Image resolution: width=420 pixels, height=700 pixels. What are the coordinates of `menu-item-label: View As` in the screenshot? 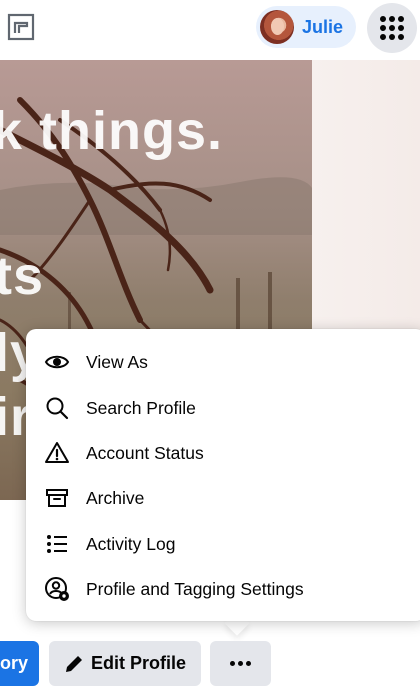 It's located at (117, 362).